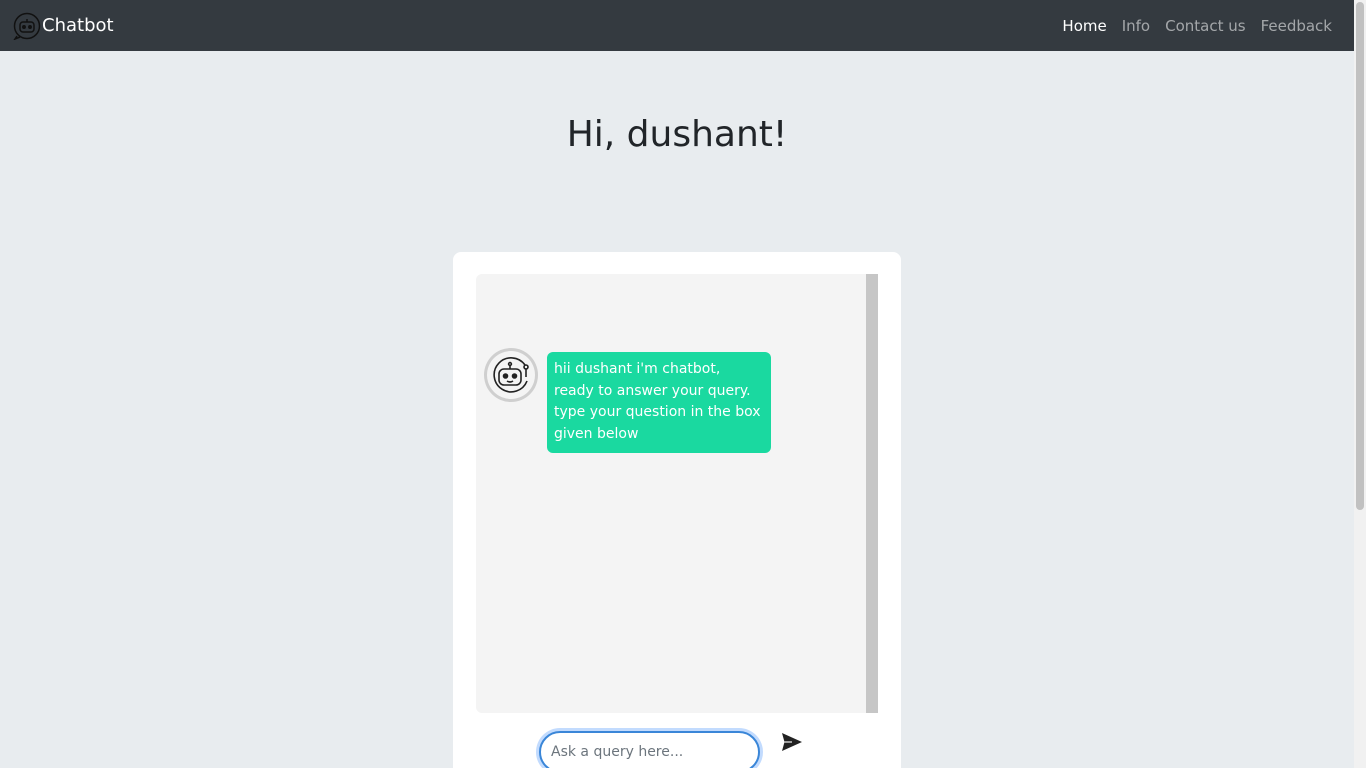  I want to click on nav-links: Home Info Contact us Feedback, so click(1189, 25).